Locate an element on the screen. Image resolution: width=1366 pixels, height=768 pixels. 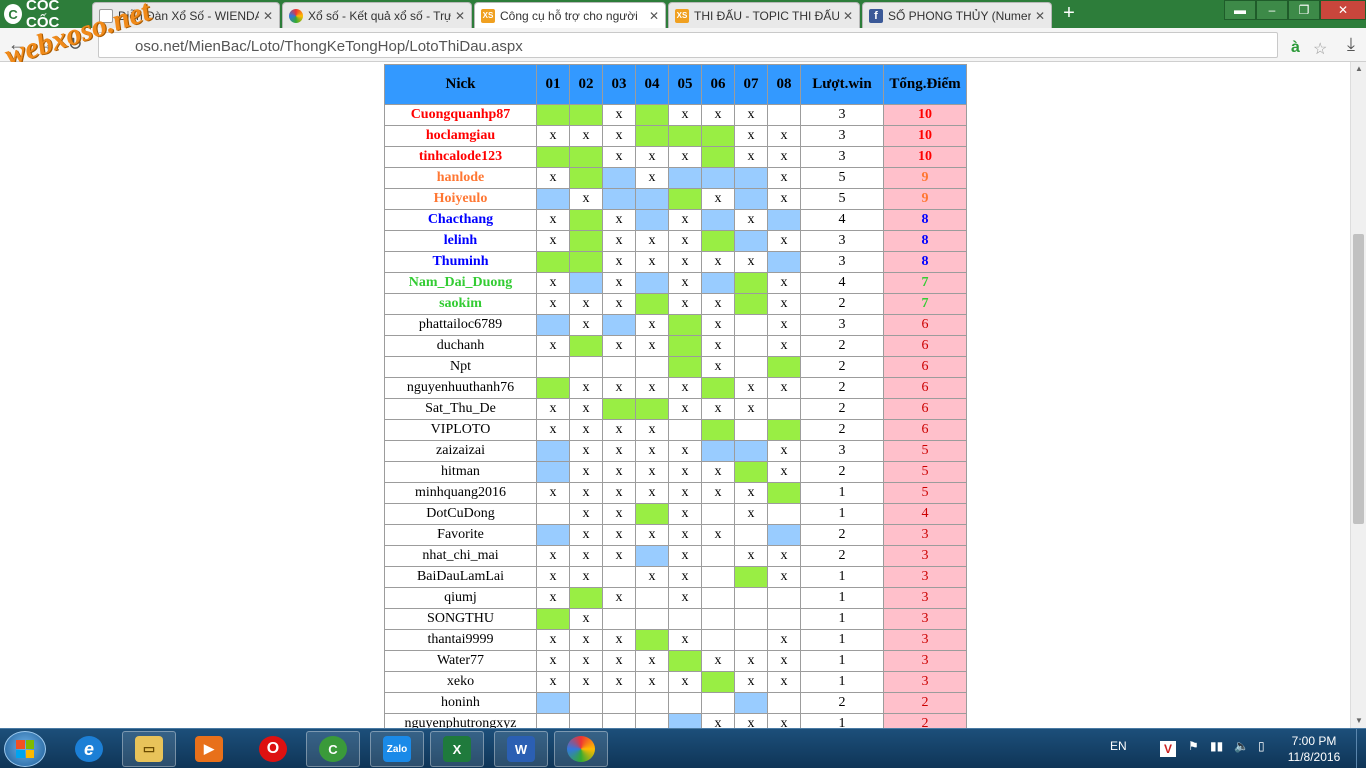
player-nick: SONGTHU is located at coordinates (460, 619).